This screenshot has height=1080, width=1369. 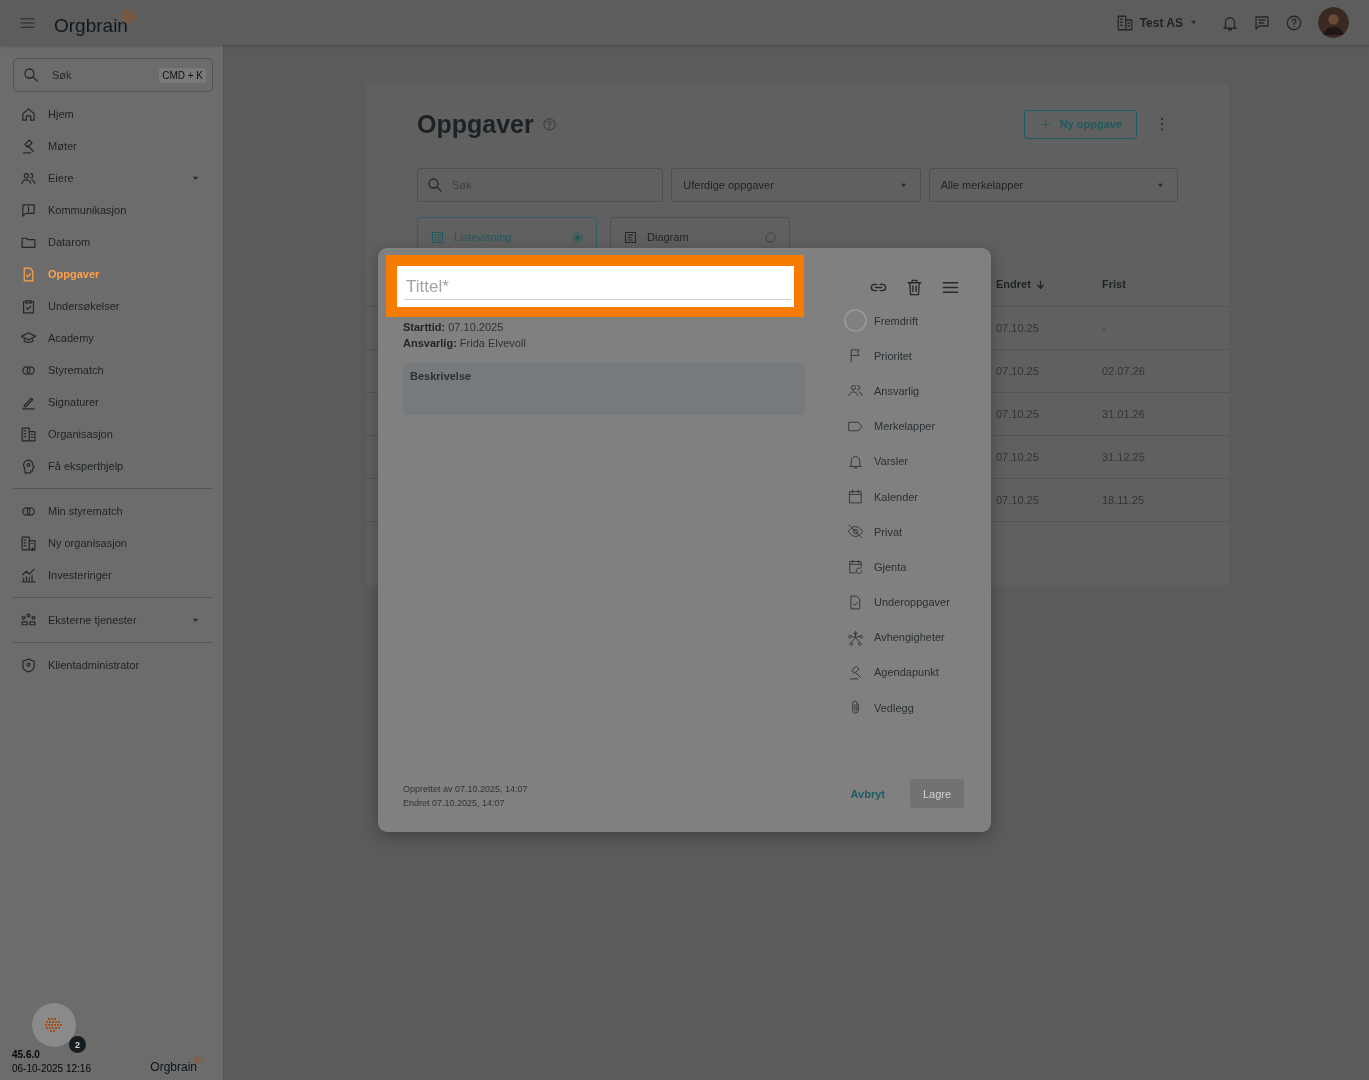 I want to click on sidebar-item: Investeringer, so click(x=113, y=575).